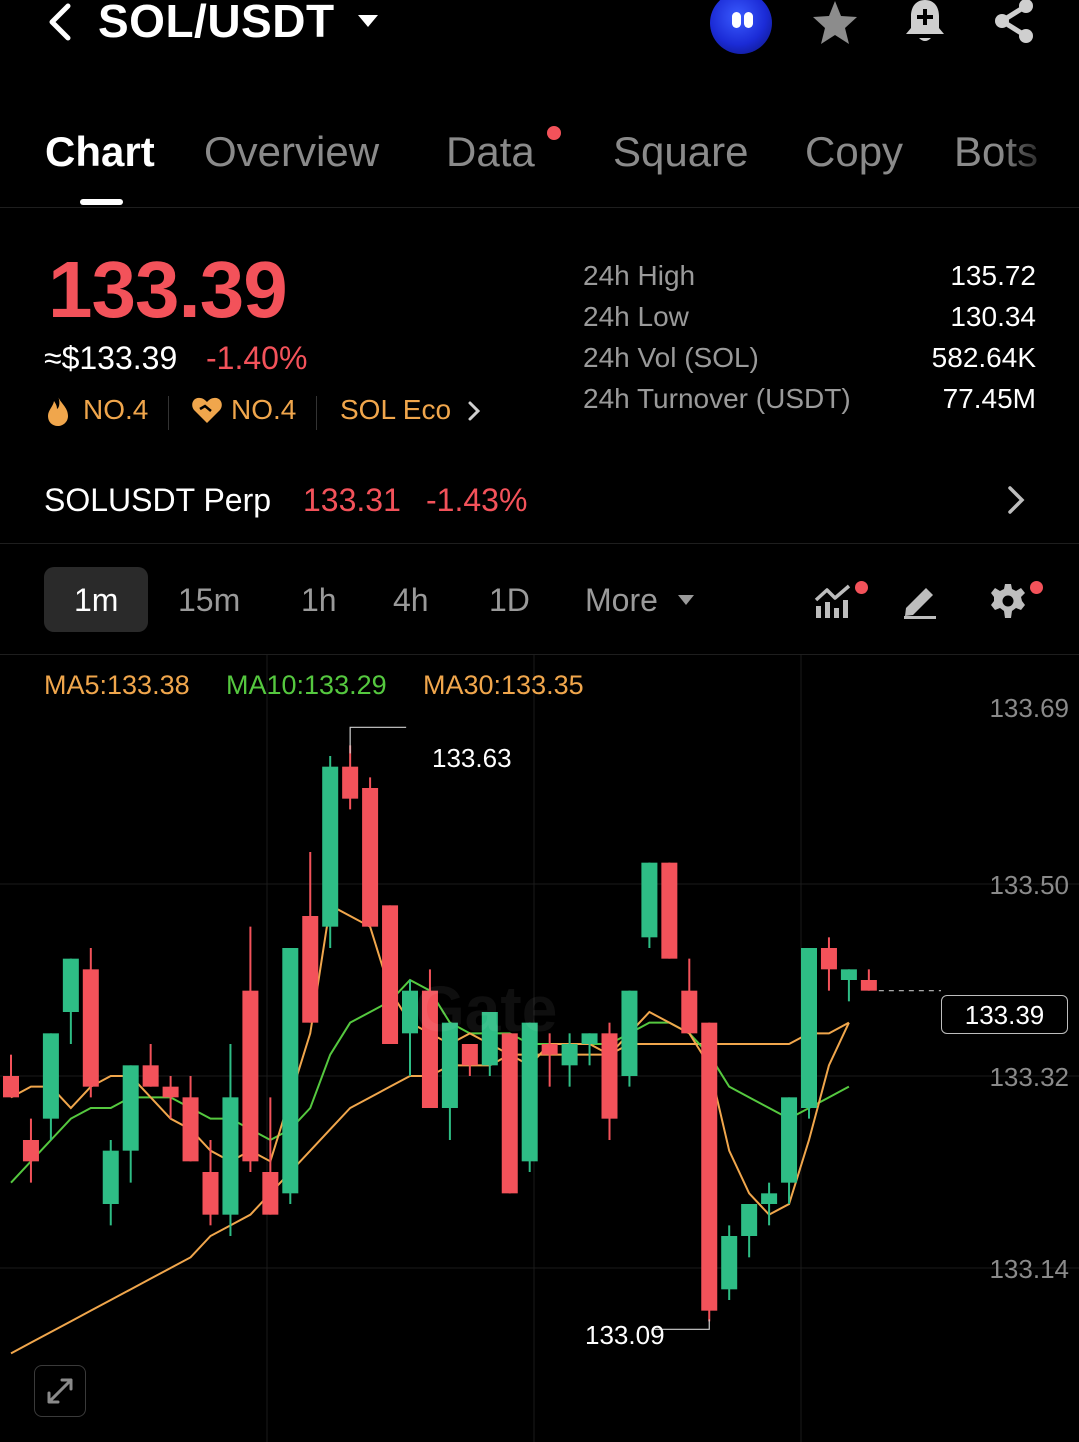 Image resolution: width=1079 pixels, height=1442 pixels. What do you see at coordinates (319, 600) in the screenshot?
I see `interval-1h: 1h` at bounding box center [319, 600].